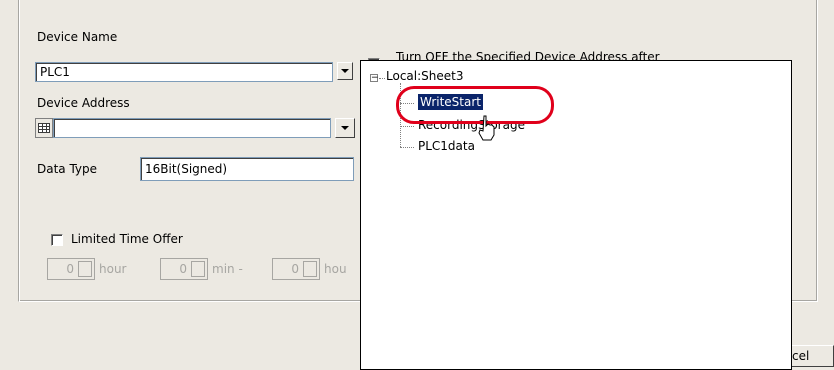 Image resolution: width=834 pixels, height=370 pixels. I want to click on limited-time-label: Limited Time Offer, so click(127, 239).